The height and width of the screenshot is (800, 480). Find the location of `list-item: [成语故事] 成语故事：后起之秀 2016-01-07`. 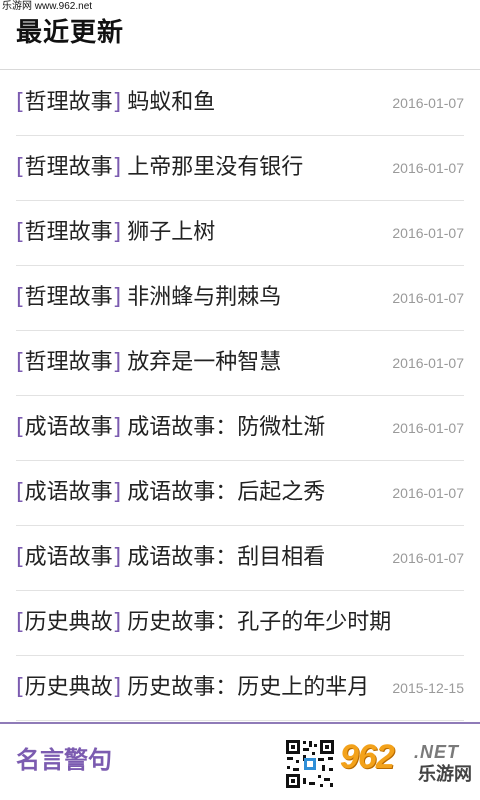

list-item: [成语故事] 成语故事：后起之秀 2016-01-07 is located at coordinates (240, 493).